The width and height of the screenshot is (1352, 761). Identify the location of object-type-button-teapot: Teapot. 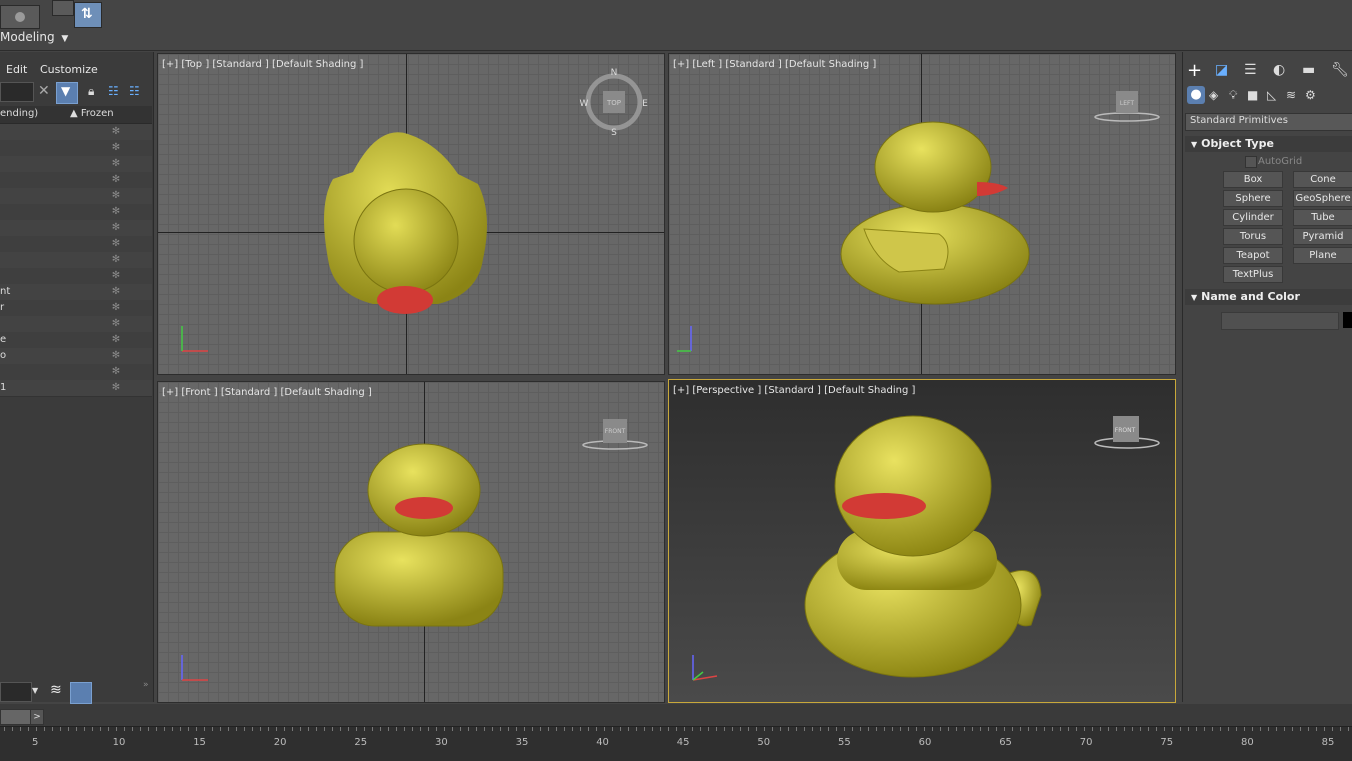
(1253, 255).